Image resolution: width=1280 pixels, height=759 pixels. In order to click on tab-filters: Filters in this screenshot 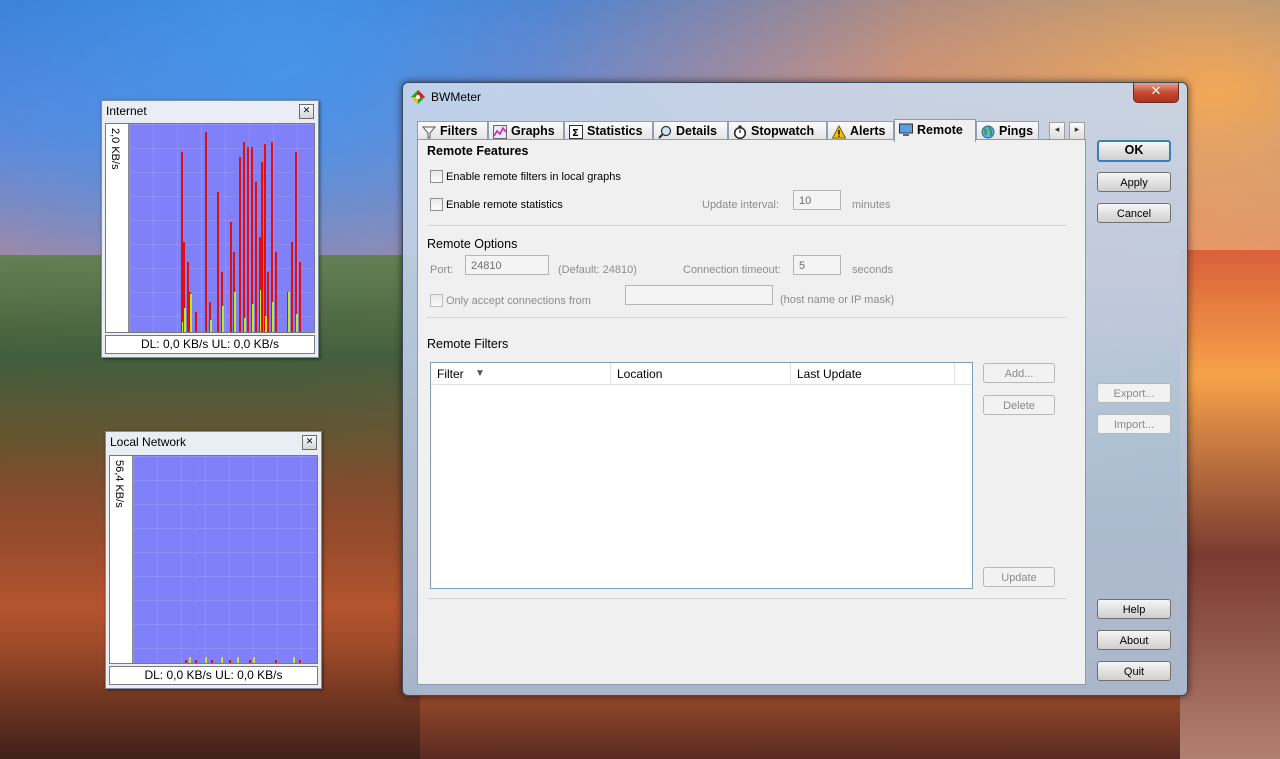, I will do `click(452, 130)`.